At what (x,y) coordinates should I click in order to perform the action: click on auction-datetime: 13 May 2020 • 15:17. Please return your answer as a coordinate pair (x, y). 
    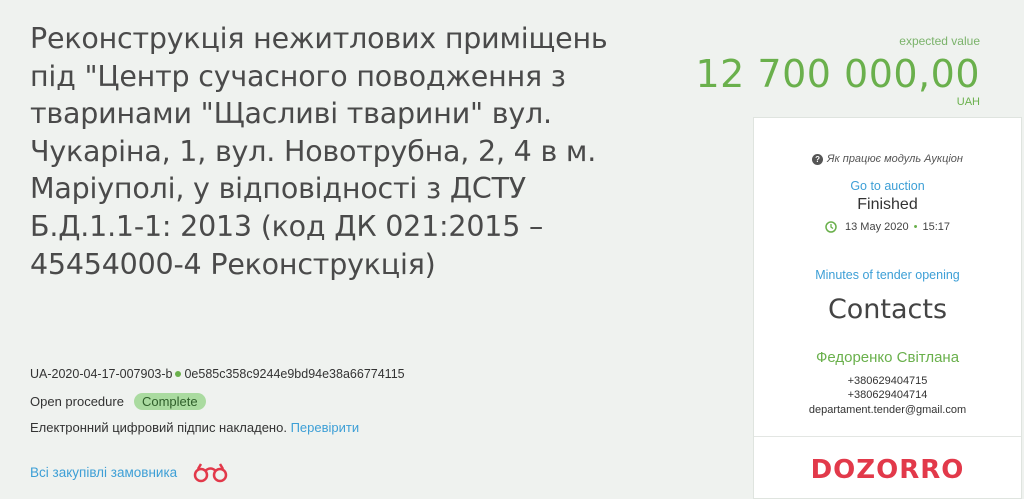
    Looking at the image, I should click on (887, 227).